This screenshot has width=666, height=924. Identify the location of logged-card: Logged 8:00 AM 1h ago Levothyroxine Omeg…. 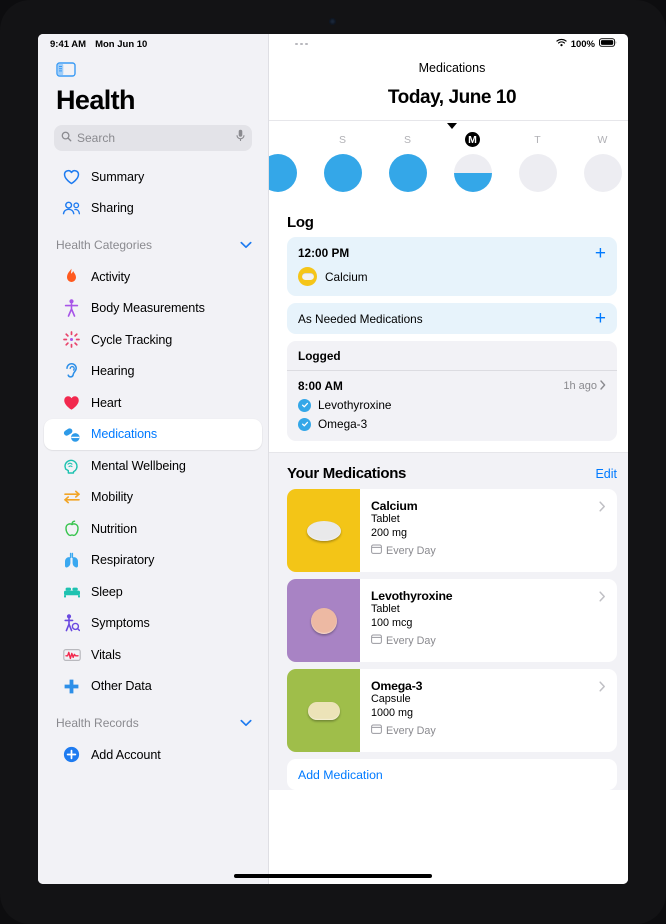
(452, 391).